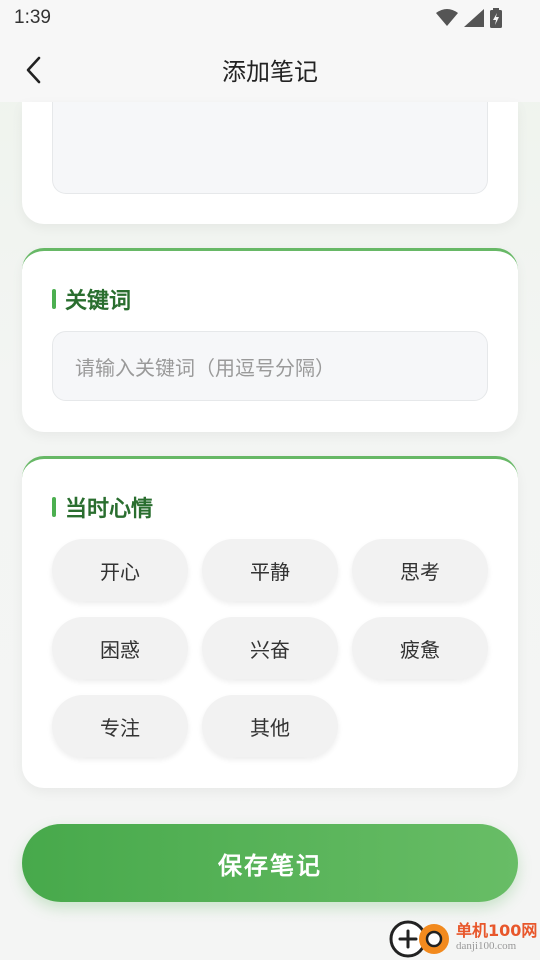 The image size is (540, 960). Describe the element at coordinates (420, 648) in the screenshot. I see `mood-chip-tired: 疲惫` at that location.